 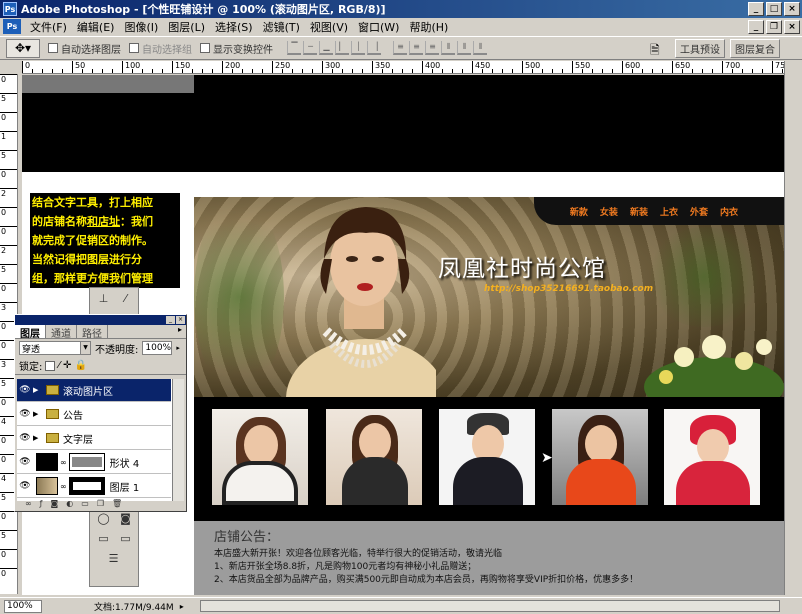 I want to click on add-mask-icon: ◙, so click(x=55, y=504).